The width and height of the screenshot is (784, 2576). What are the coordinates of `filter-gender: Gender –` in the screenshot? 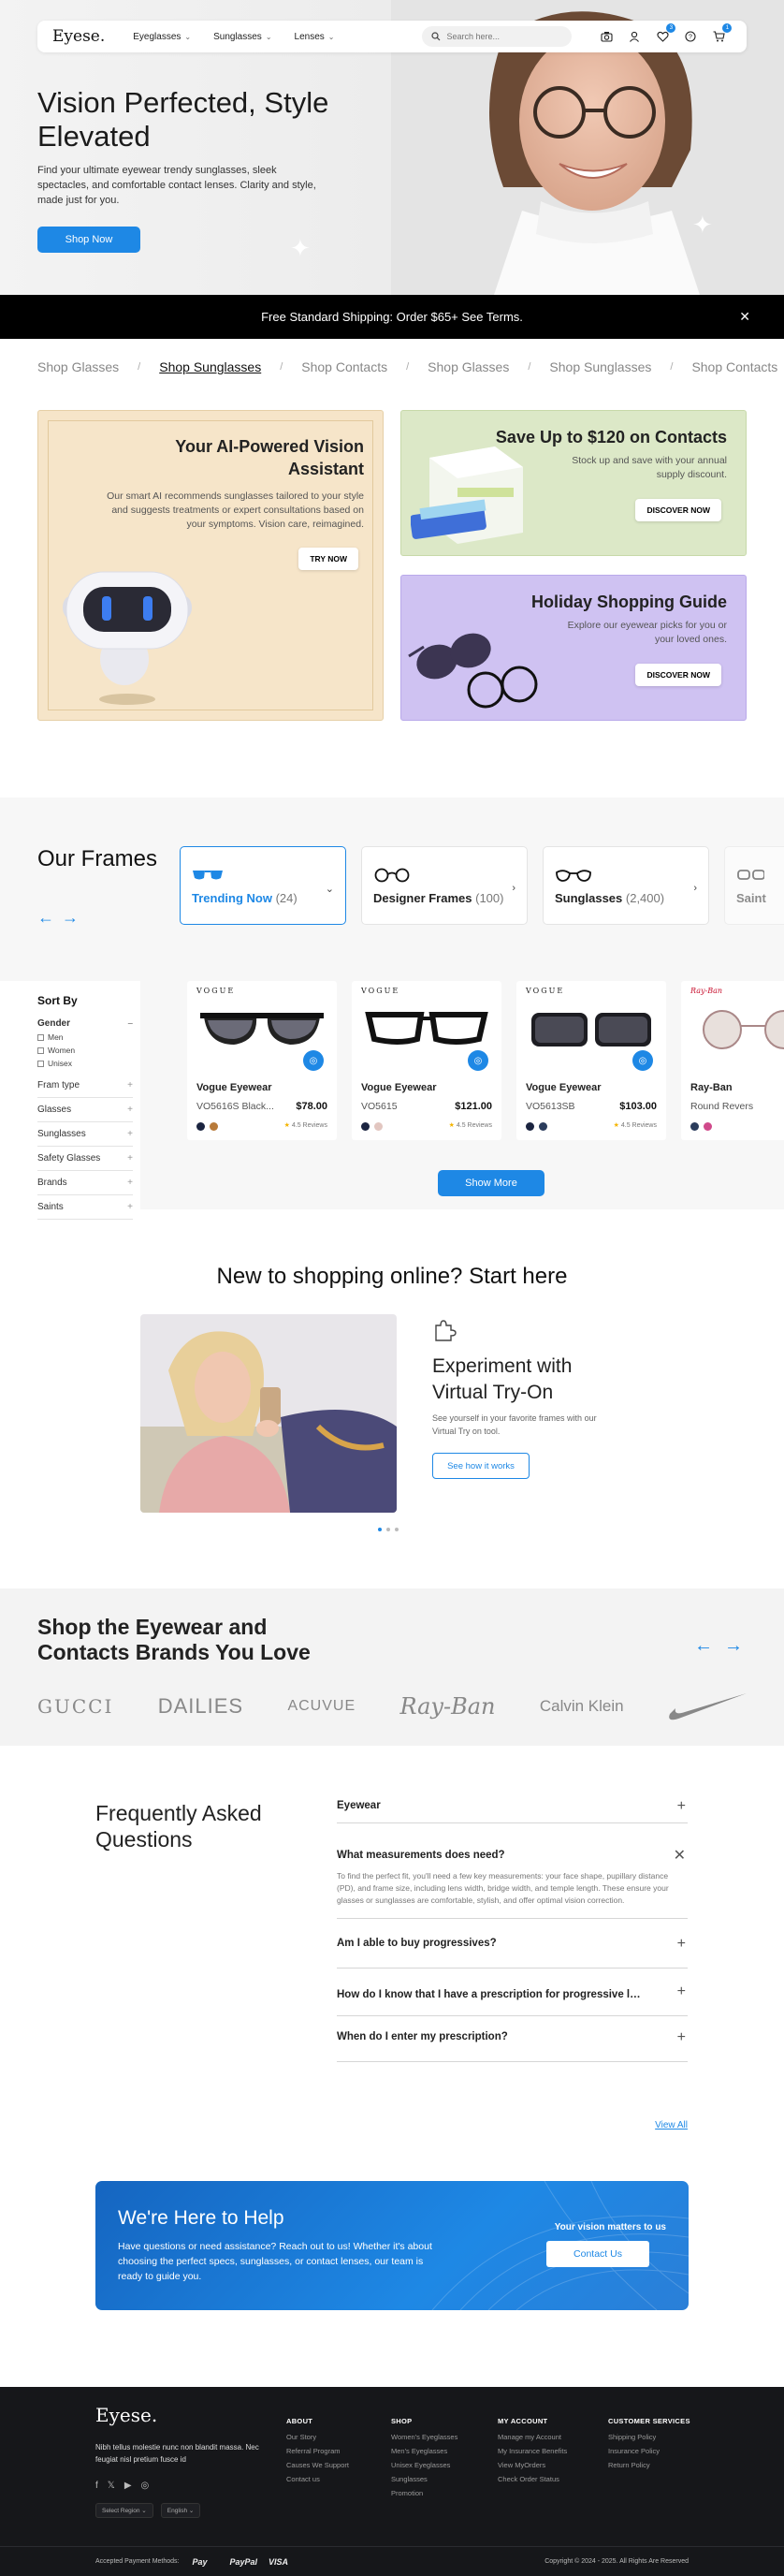 It's located at (85, 1024).